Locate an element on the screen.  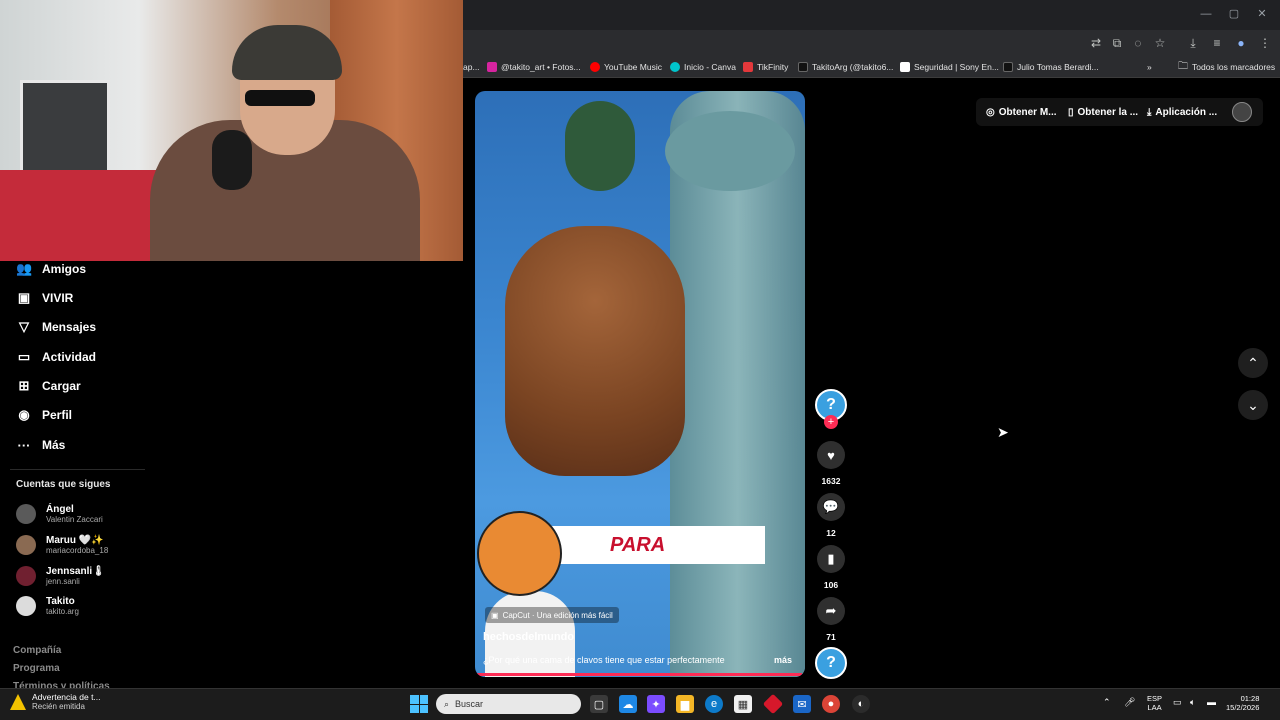
canva-icon is located at coordinates (675, 67).